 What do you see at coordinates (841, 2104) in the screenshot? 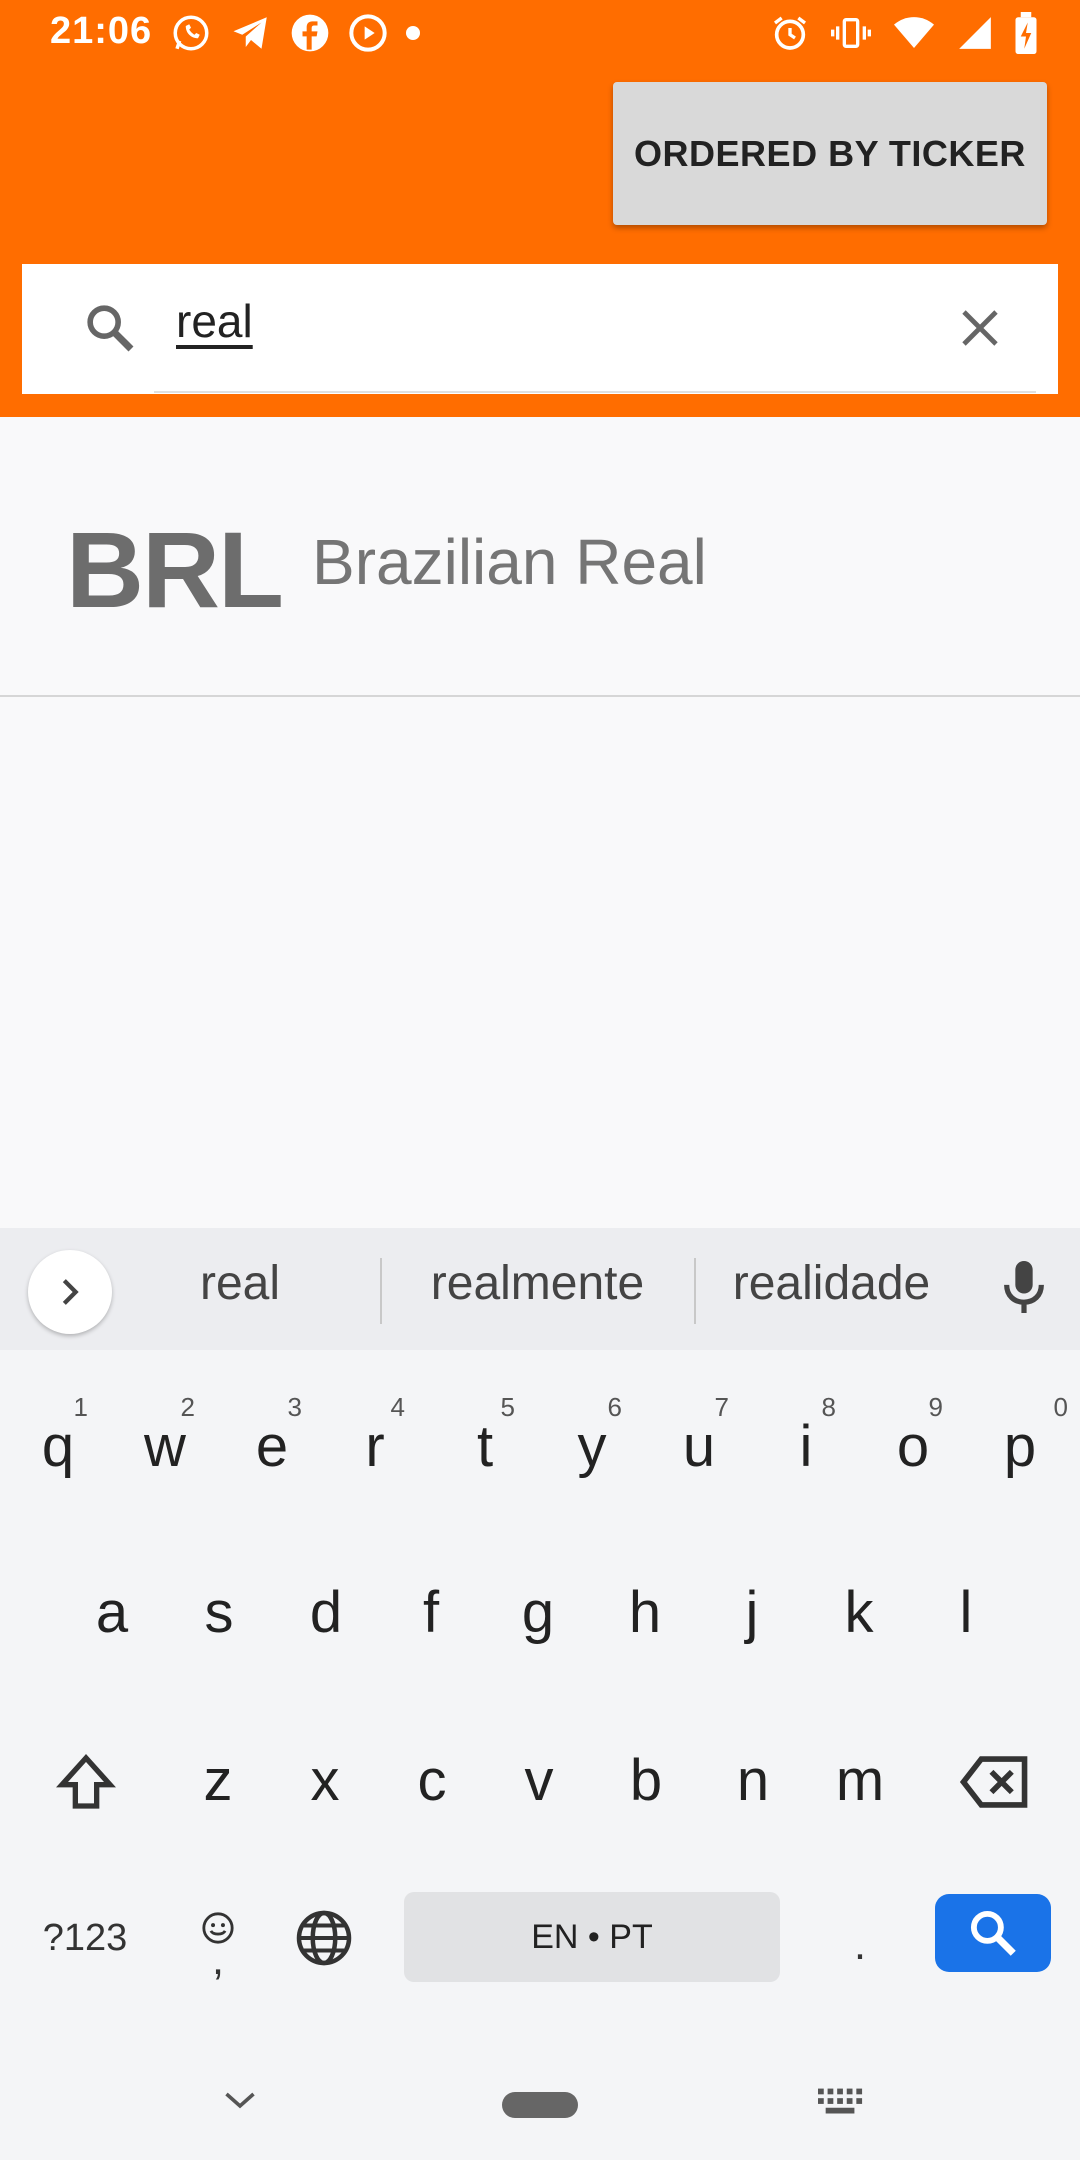
I see `keyboard-switch-icon` at bounding box center [841, 2104].